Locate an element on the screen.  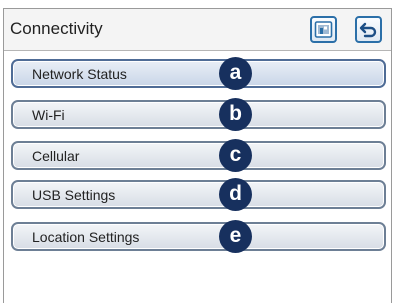
menu-item-label: Location Settings is located at coordinates (86, 237).